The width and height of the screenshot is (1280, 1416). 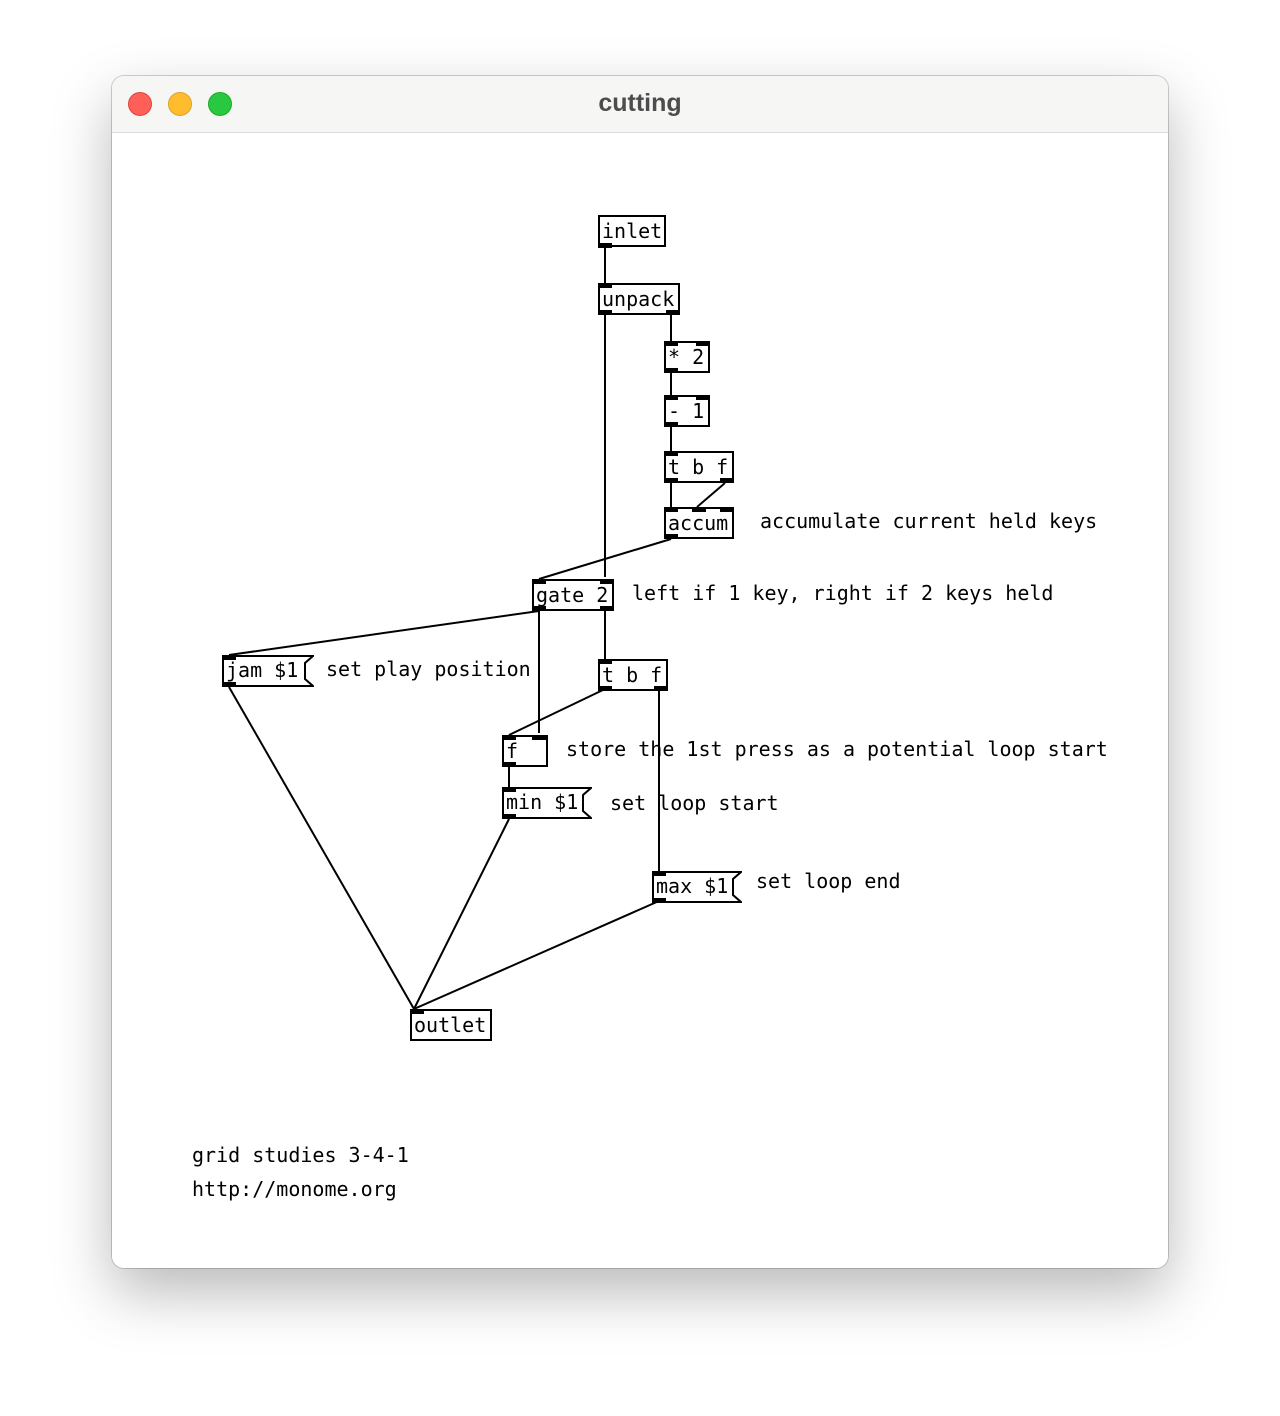 I want to click on min-message-label: min $1, so click(x=542, y=802).